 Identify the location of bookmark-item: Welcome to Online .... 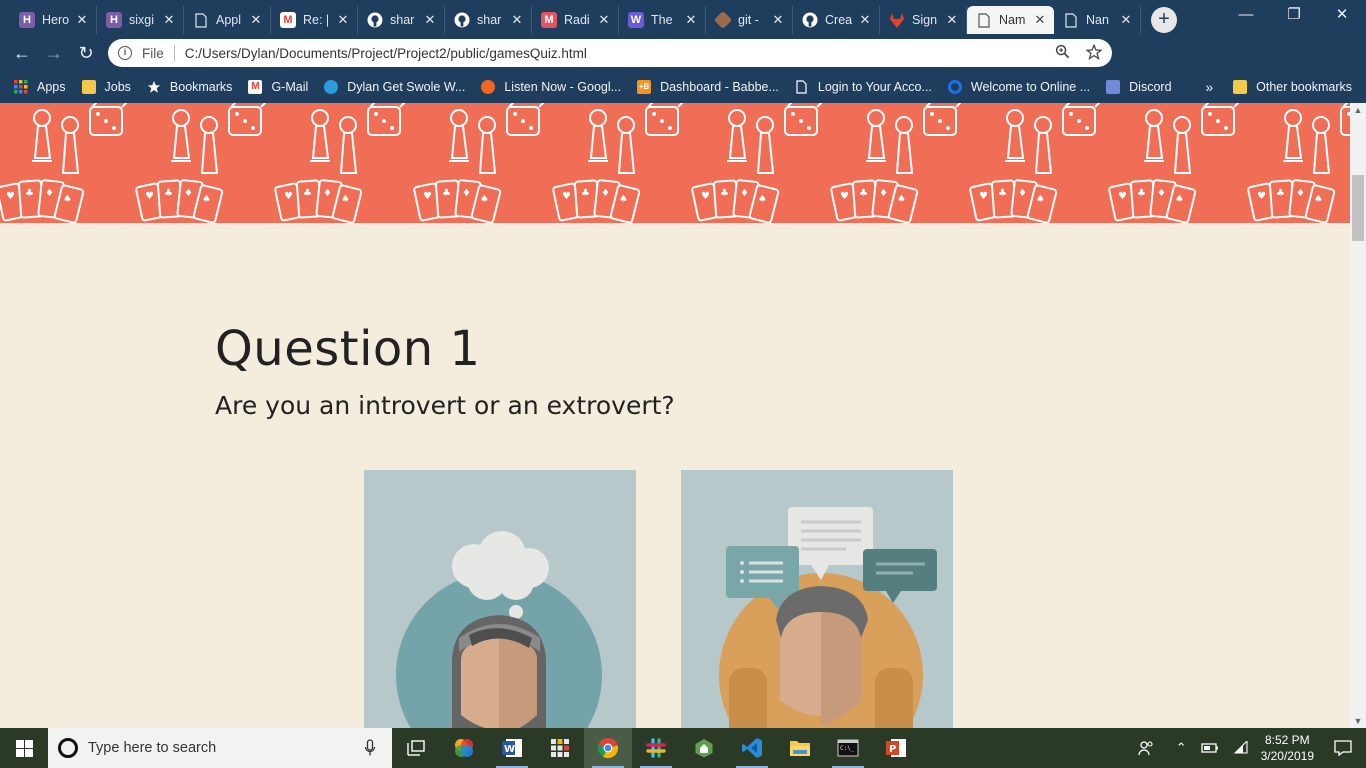
(1018, 86).